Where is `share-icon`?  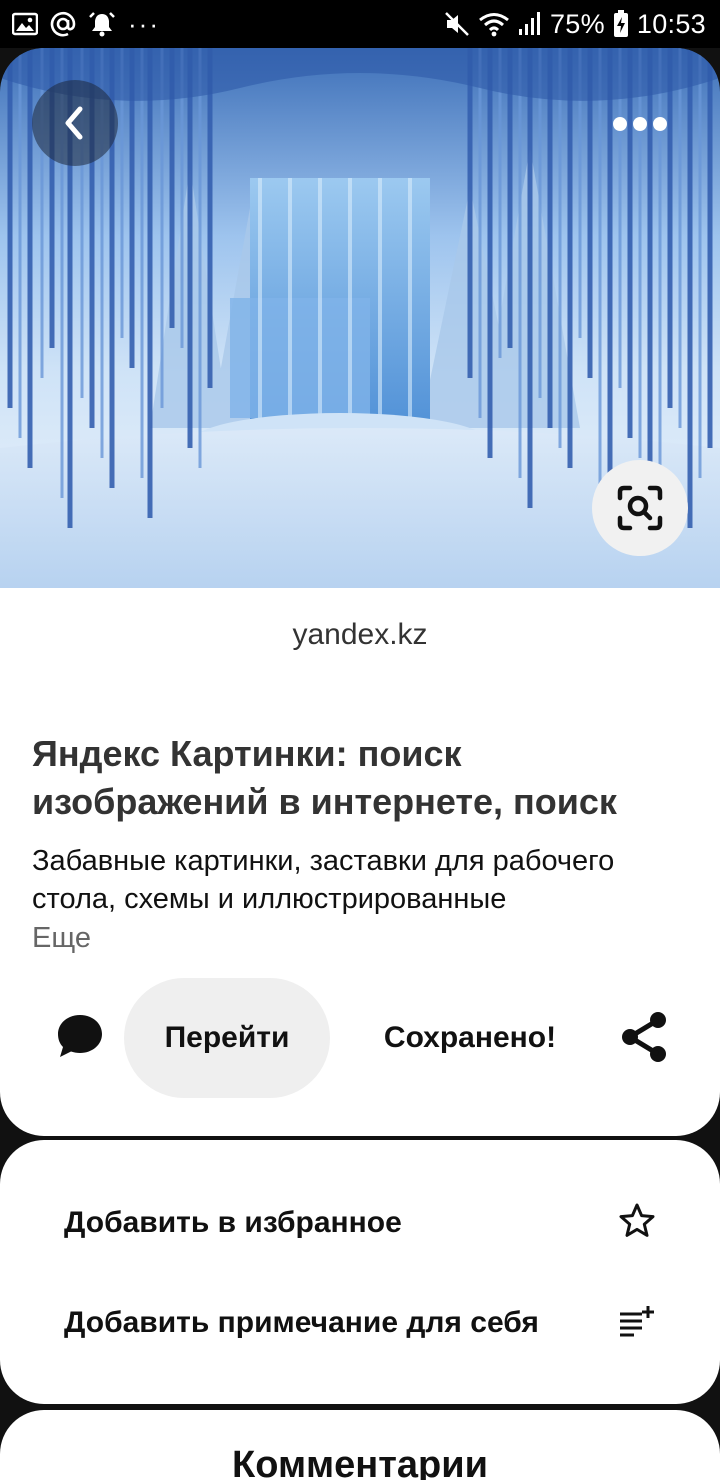 share-icon is located at coordinates (644, 1037).